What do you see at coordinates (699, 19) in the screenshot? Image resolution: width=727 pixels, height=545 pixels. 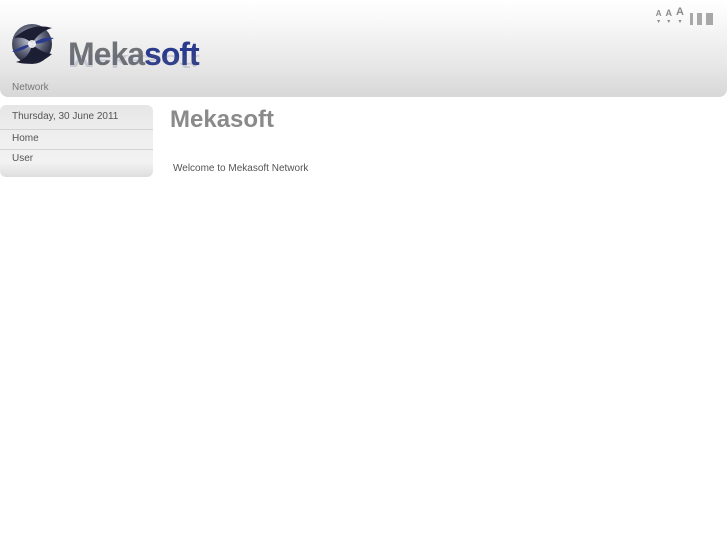 I see `medium-width-icon` at bounding box center [699, 19].